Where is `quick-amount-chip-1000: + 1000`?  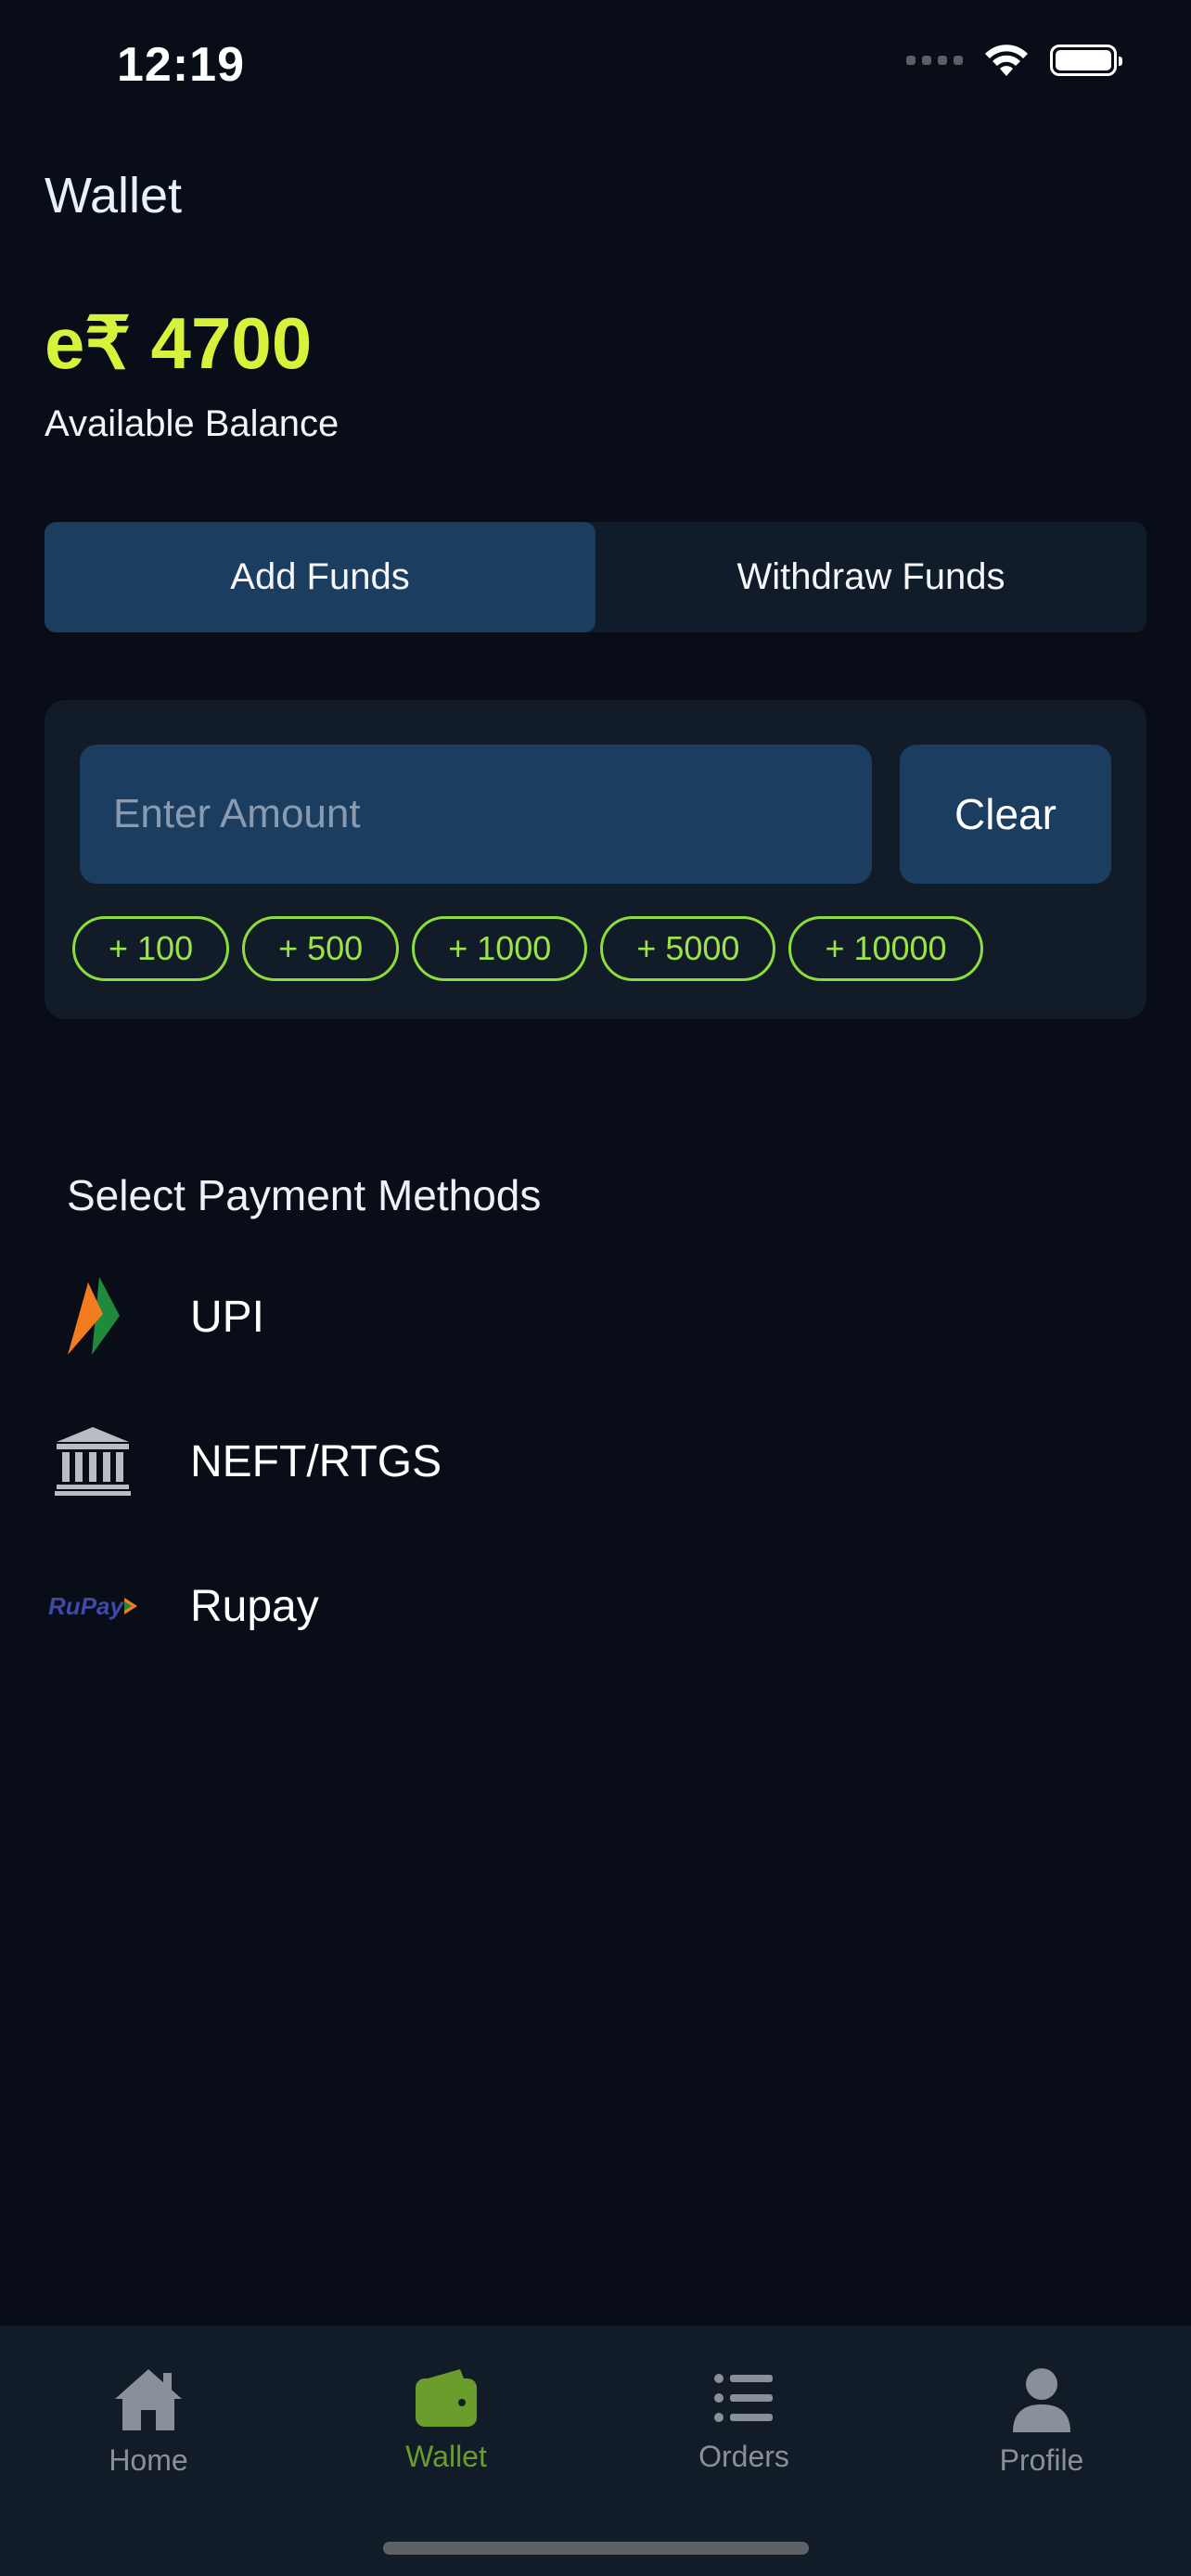 quick-amount-chip-1000: + 1000 is located at coordinates (500, 948).